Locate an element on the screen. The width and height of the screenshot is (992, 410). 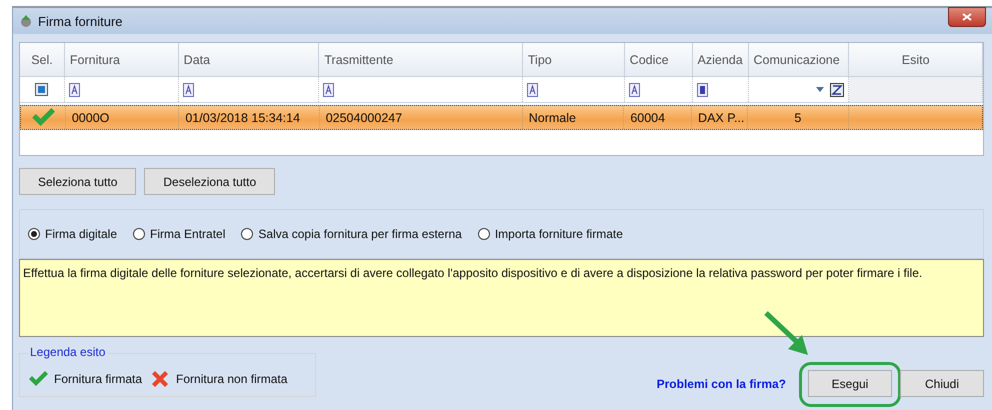
close-button is located at coordinates (967, 17).